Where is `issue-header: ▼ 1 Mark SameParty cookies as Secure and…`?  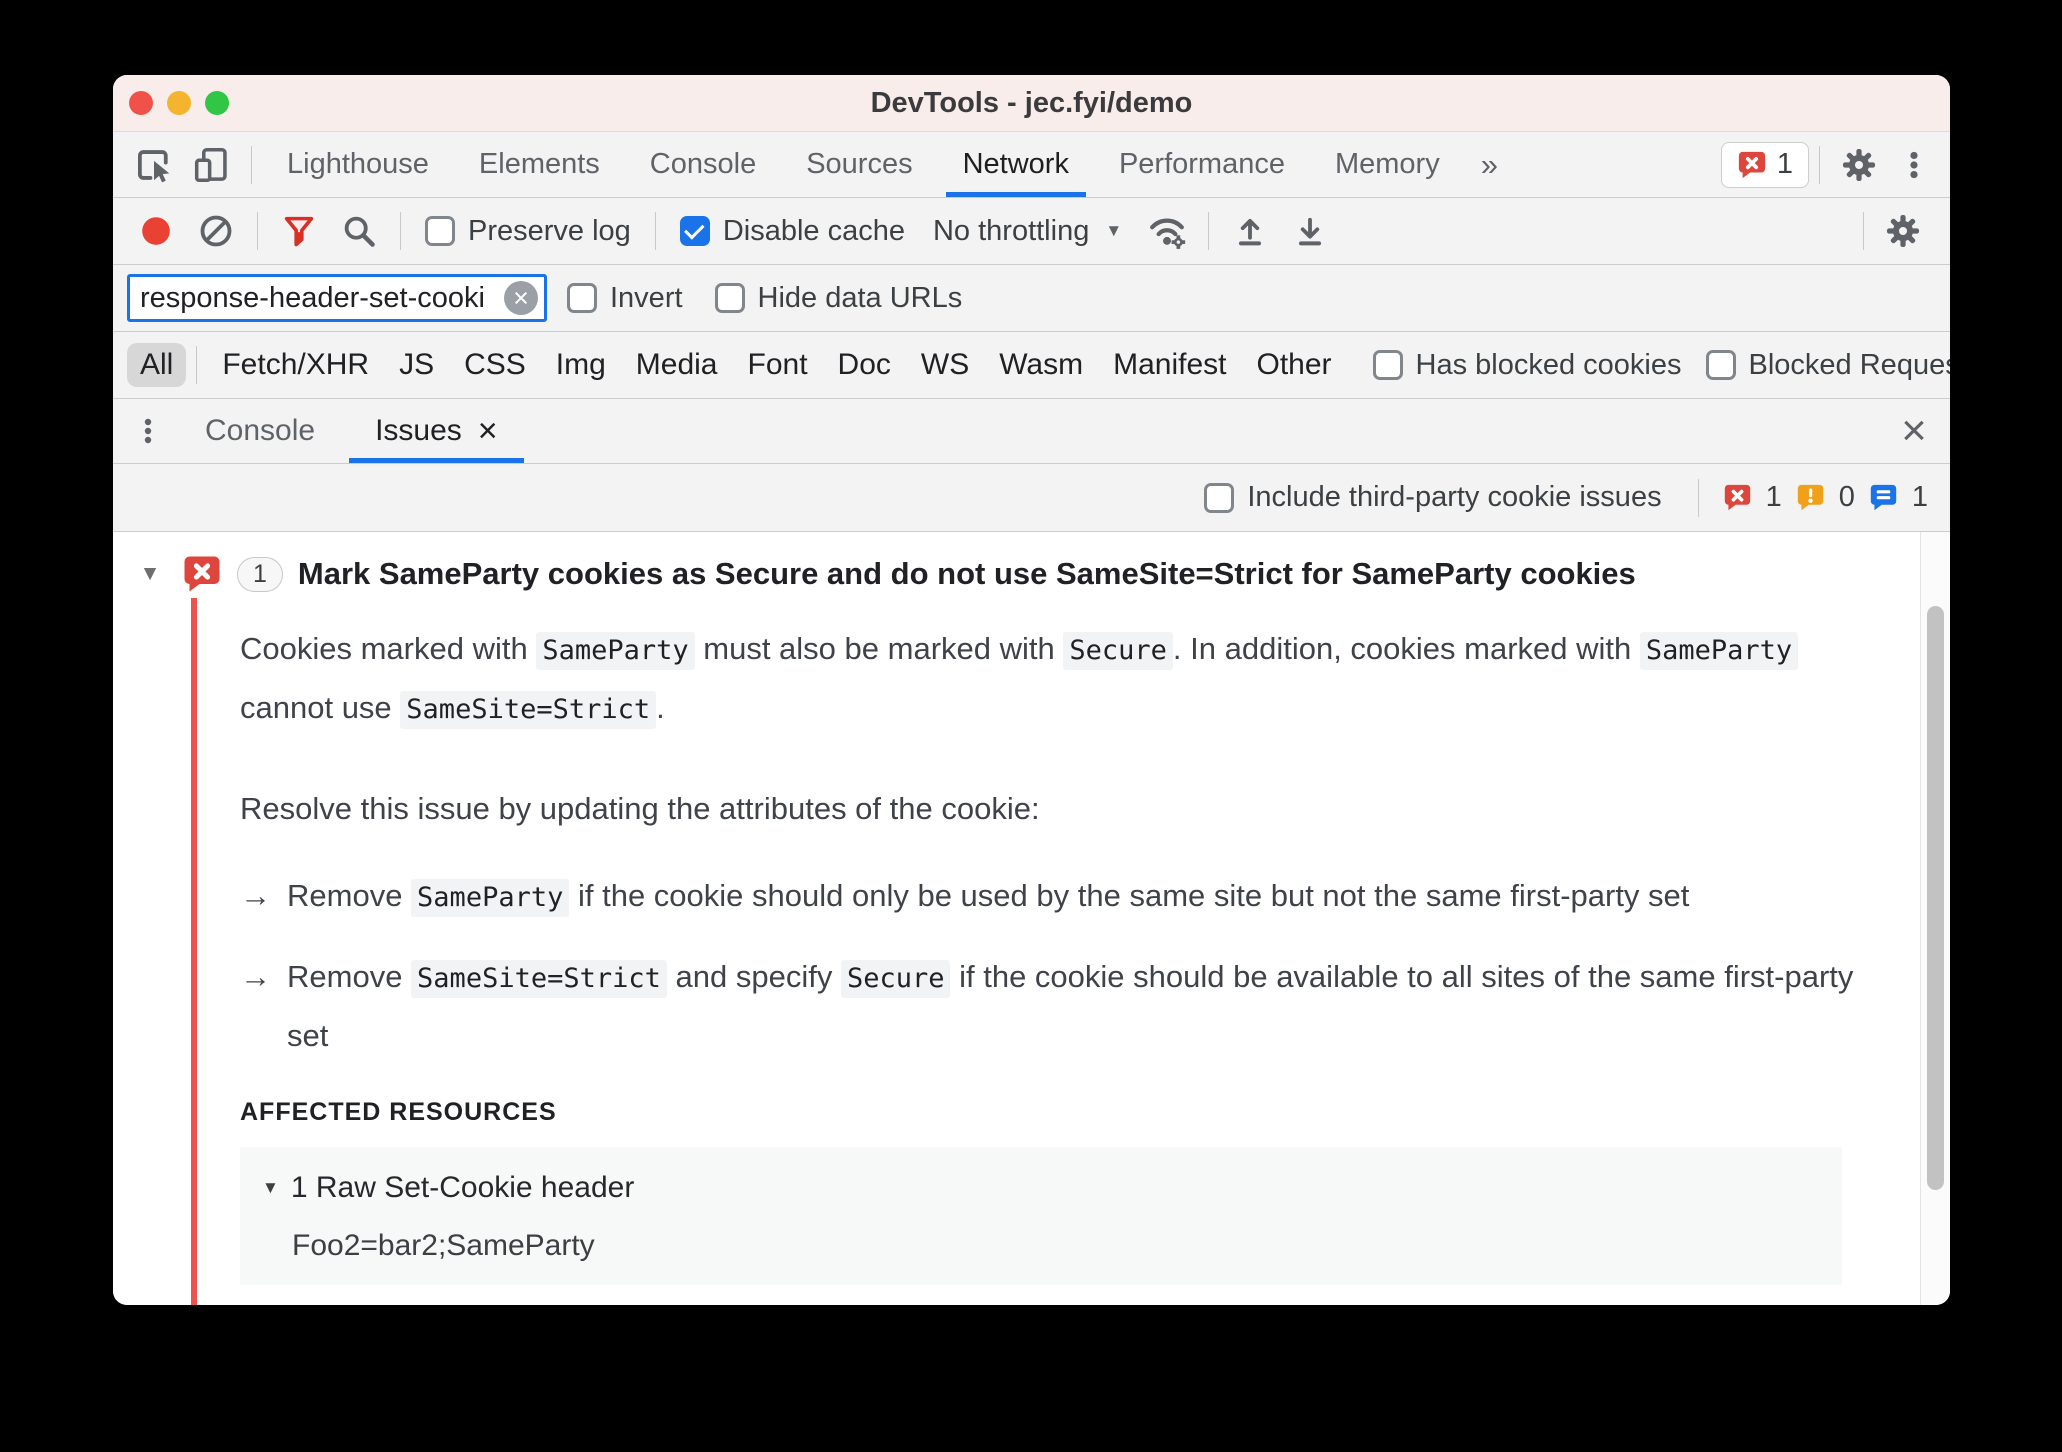 issue-header: ▼ 1 Mark SameParty cookies as Secure and… is located at coordinates (1016, 563).